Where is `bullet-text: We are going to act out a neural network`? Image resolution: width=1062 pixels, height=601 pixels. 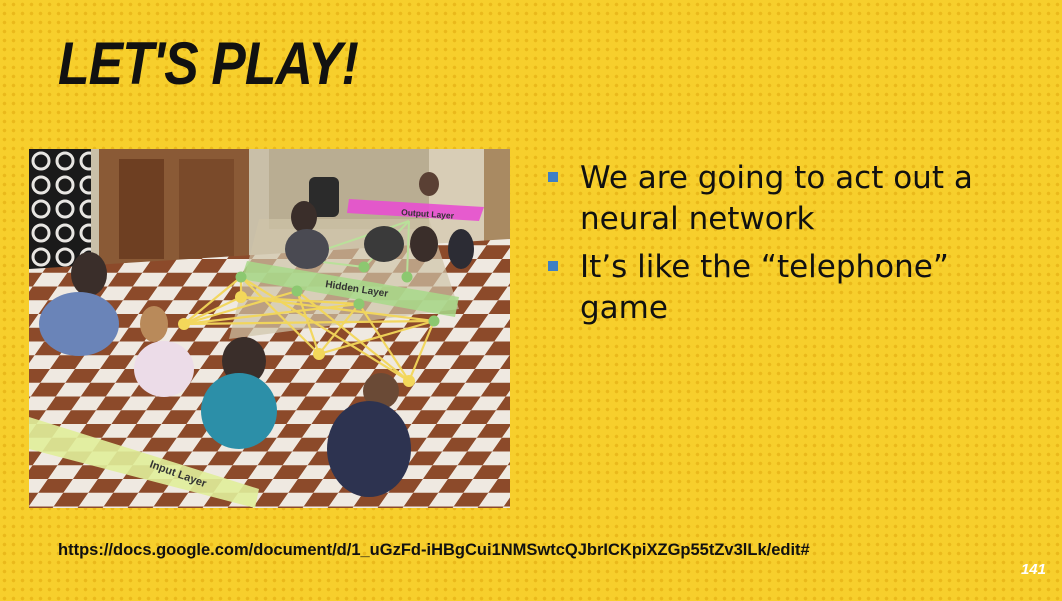 bullet-text: We are going to act out a neural network is located at coordinates (776, 198).